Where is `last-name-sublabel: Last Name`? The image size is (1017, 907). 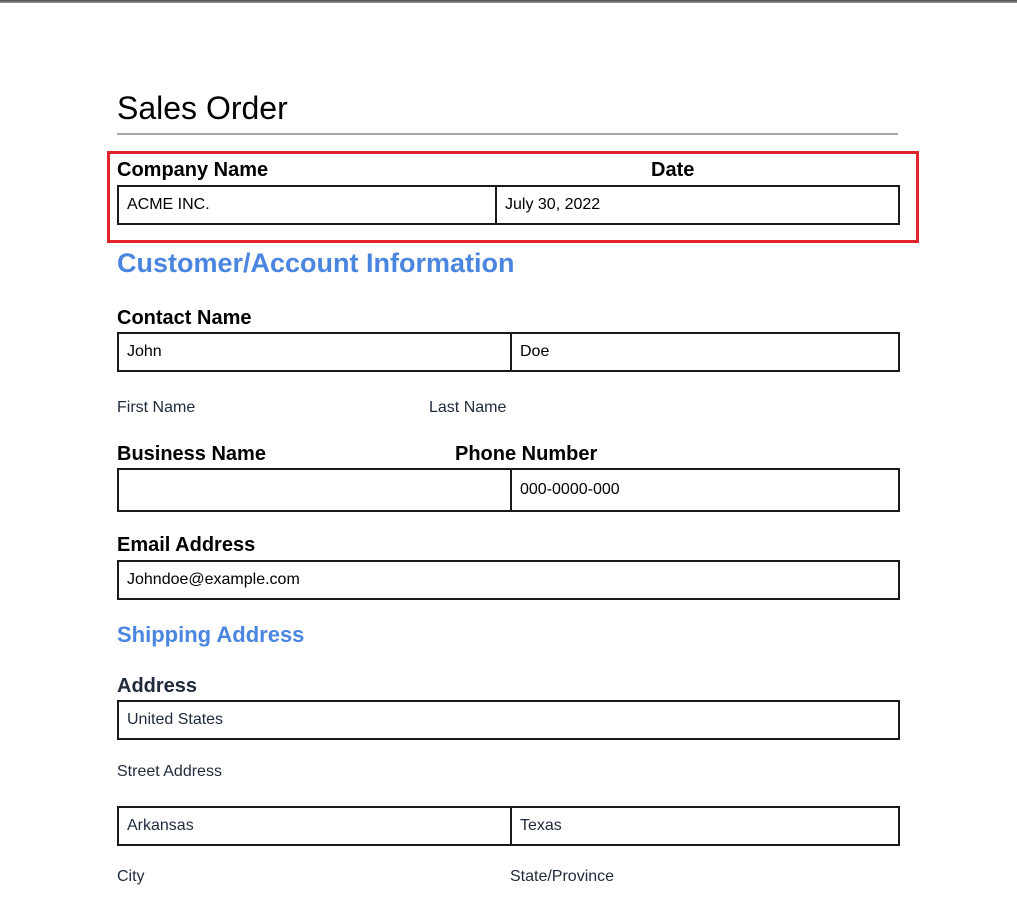 last-name-sublabel: Last Name is located at coordinates (468, 407).